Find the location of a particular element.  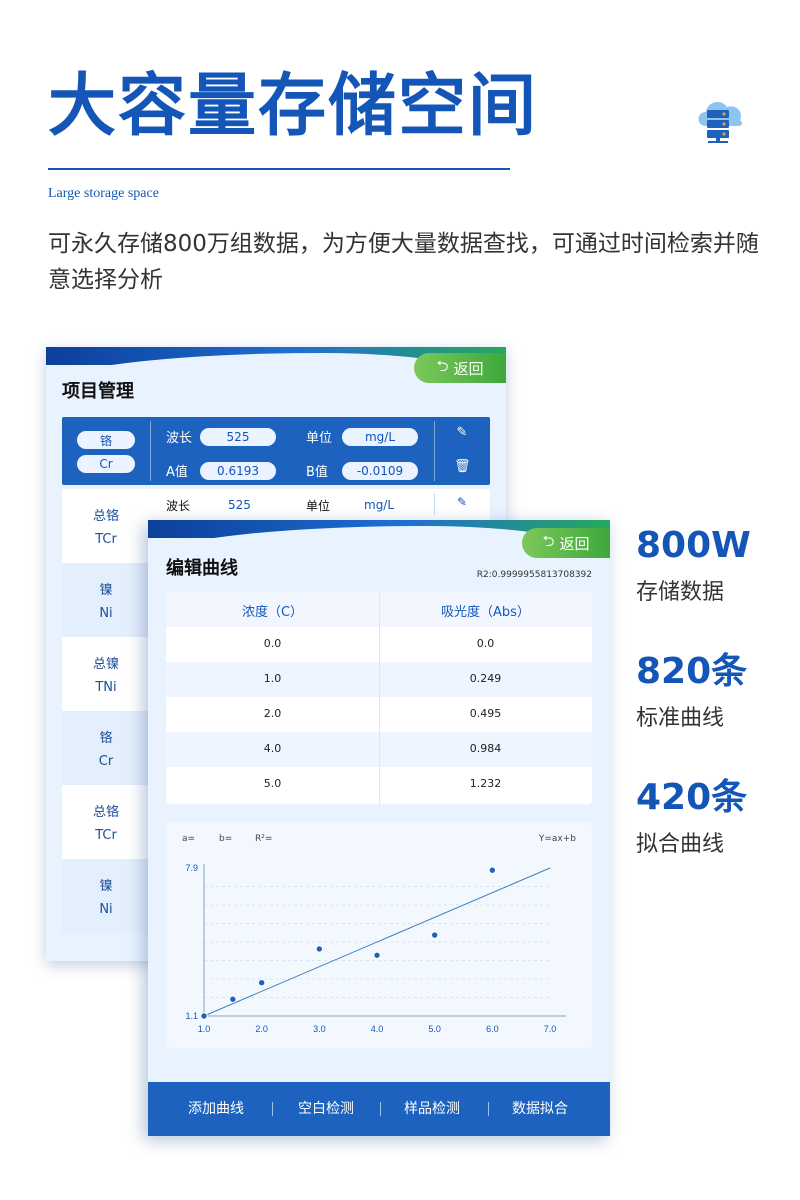

item-name: 总铬 is located at coordinates (105, 812).